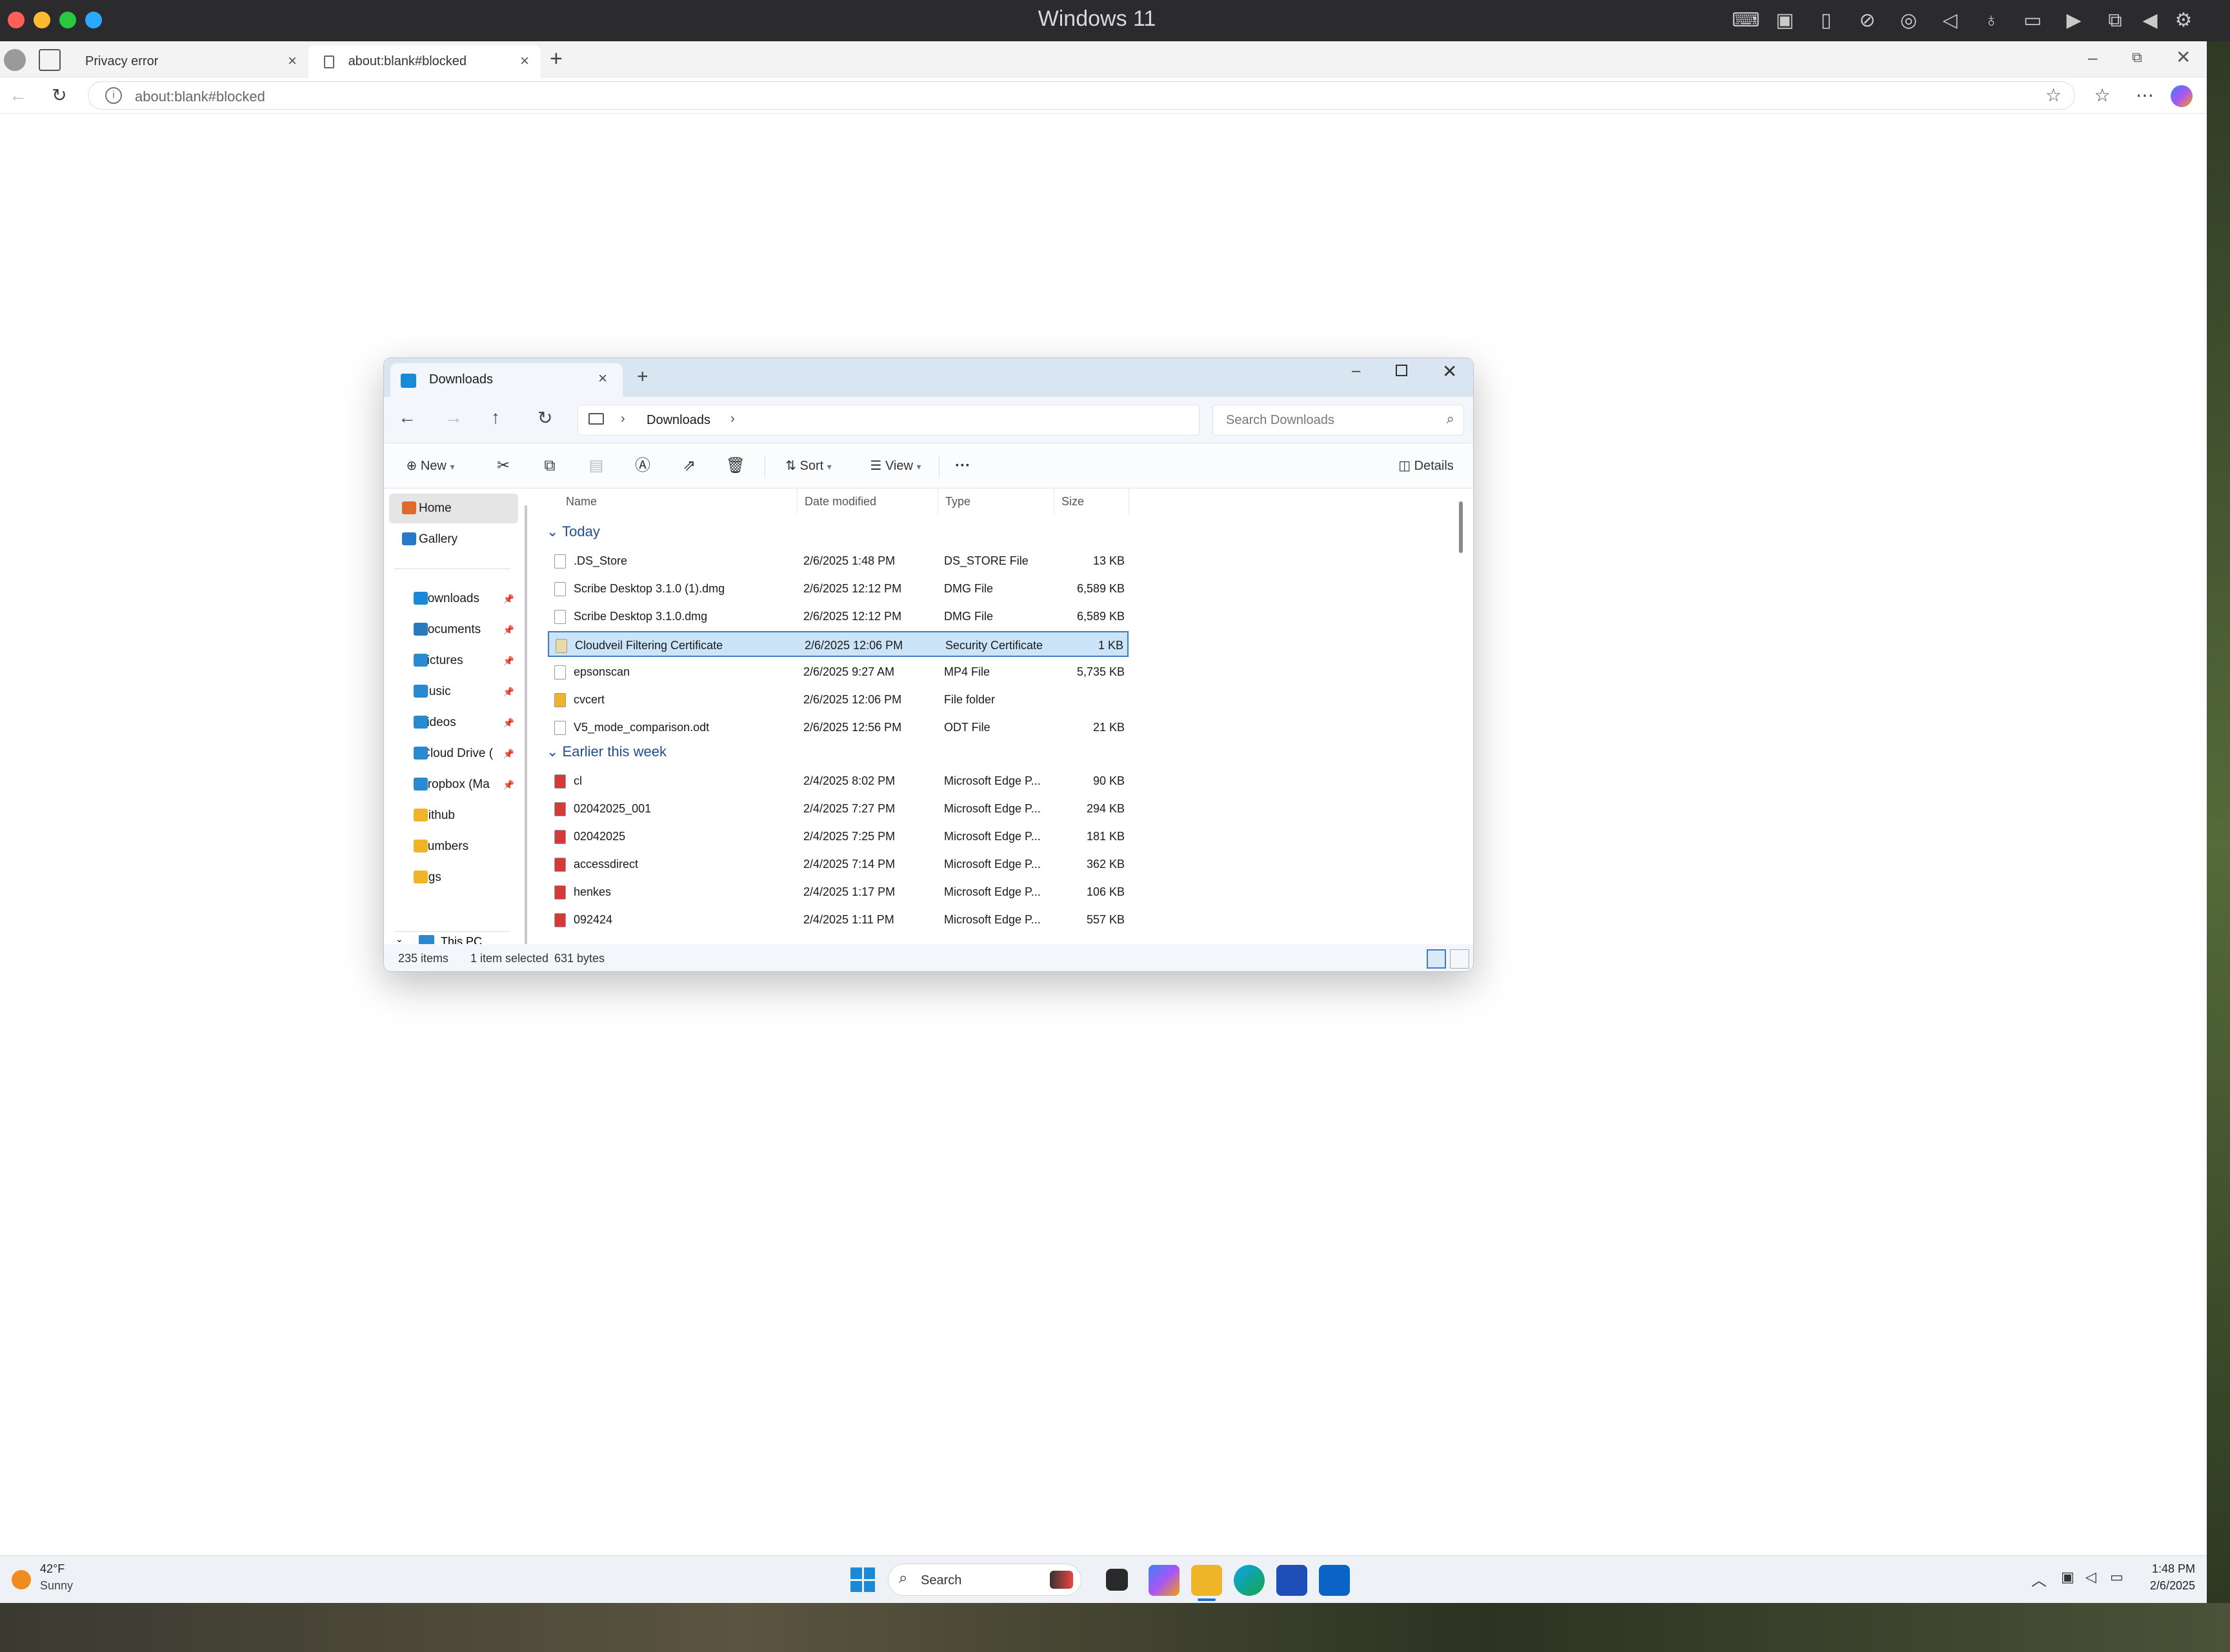  Describe the element at coordinates (1338, 420) in the screenshot. I see `search-input: Search Downloads ⌕` at that location.